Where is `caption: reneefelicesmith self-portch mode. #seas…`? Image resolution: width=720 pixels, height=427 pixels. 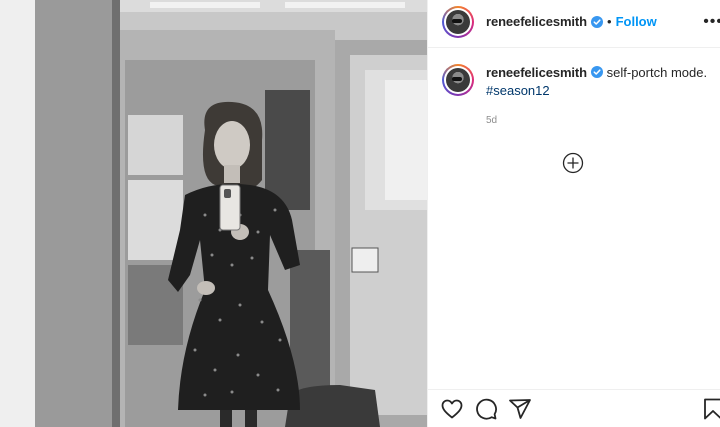
caption: reneefelicesmith self-portch mode. #seas… is located at coordinates (574, 89).